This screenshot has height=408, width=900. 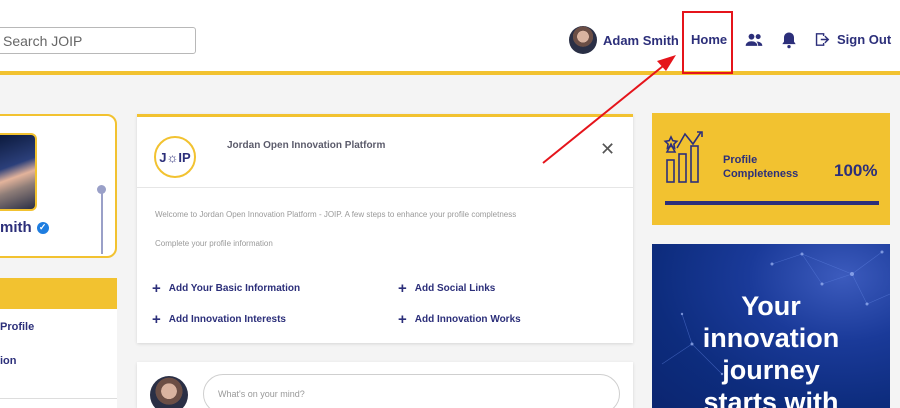 What do you see at coordinates (761, 174) in the screenshot?
I see `completeness-label-line2: Completeness` at bounding box center [761, 174].